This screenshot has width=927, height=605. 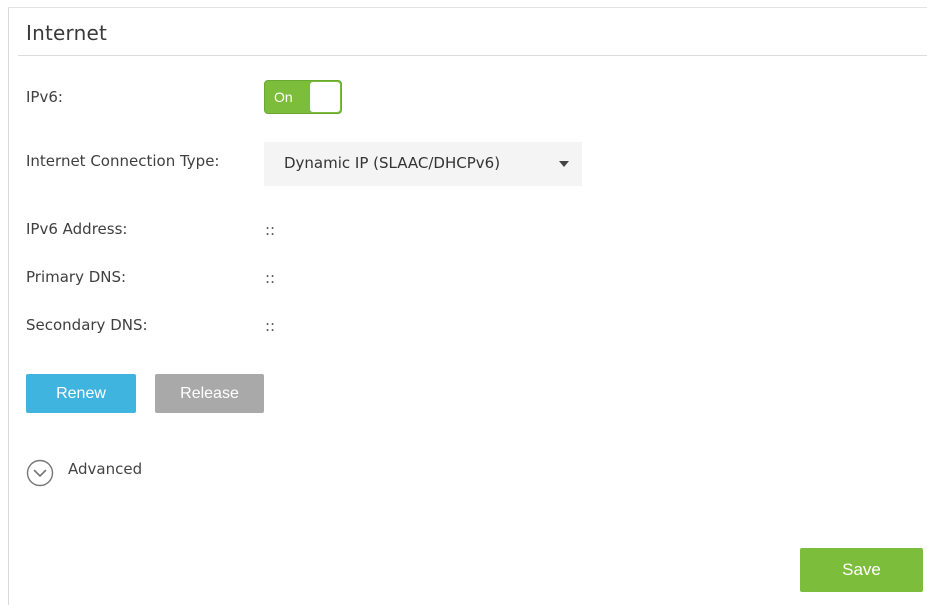 I want to click on connection-type-value: Dynamic IP (SLAAC/DHCPv6), so click(x=392, y=163).